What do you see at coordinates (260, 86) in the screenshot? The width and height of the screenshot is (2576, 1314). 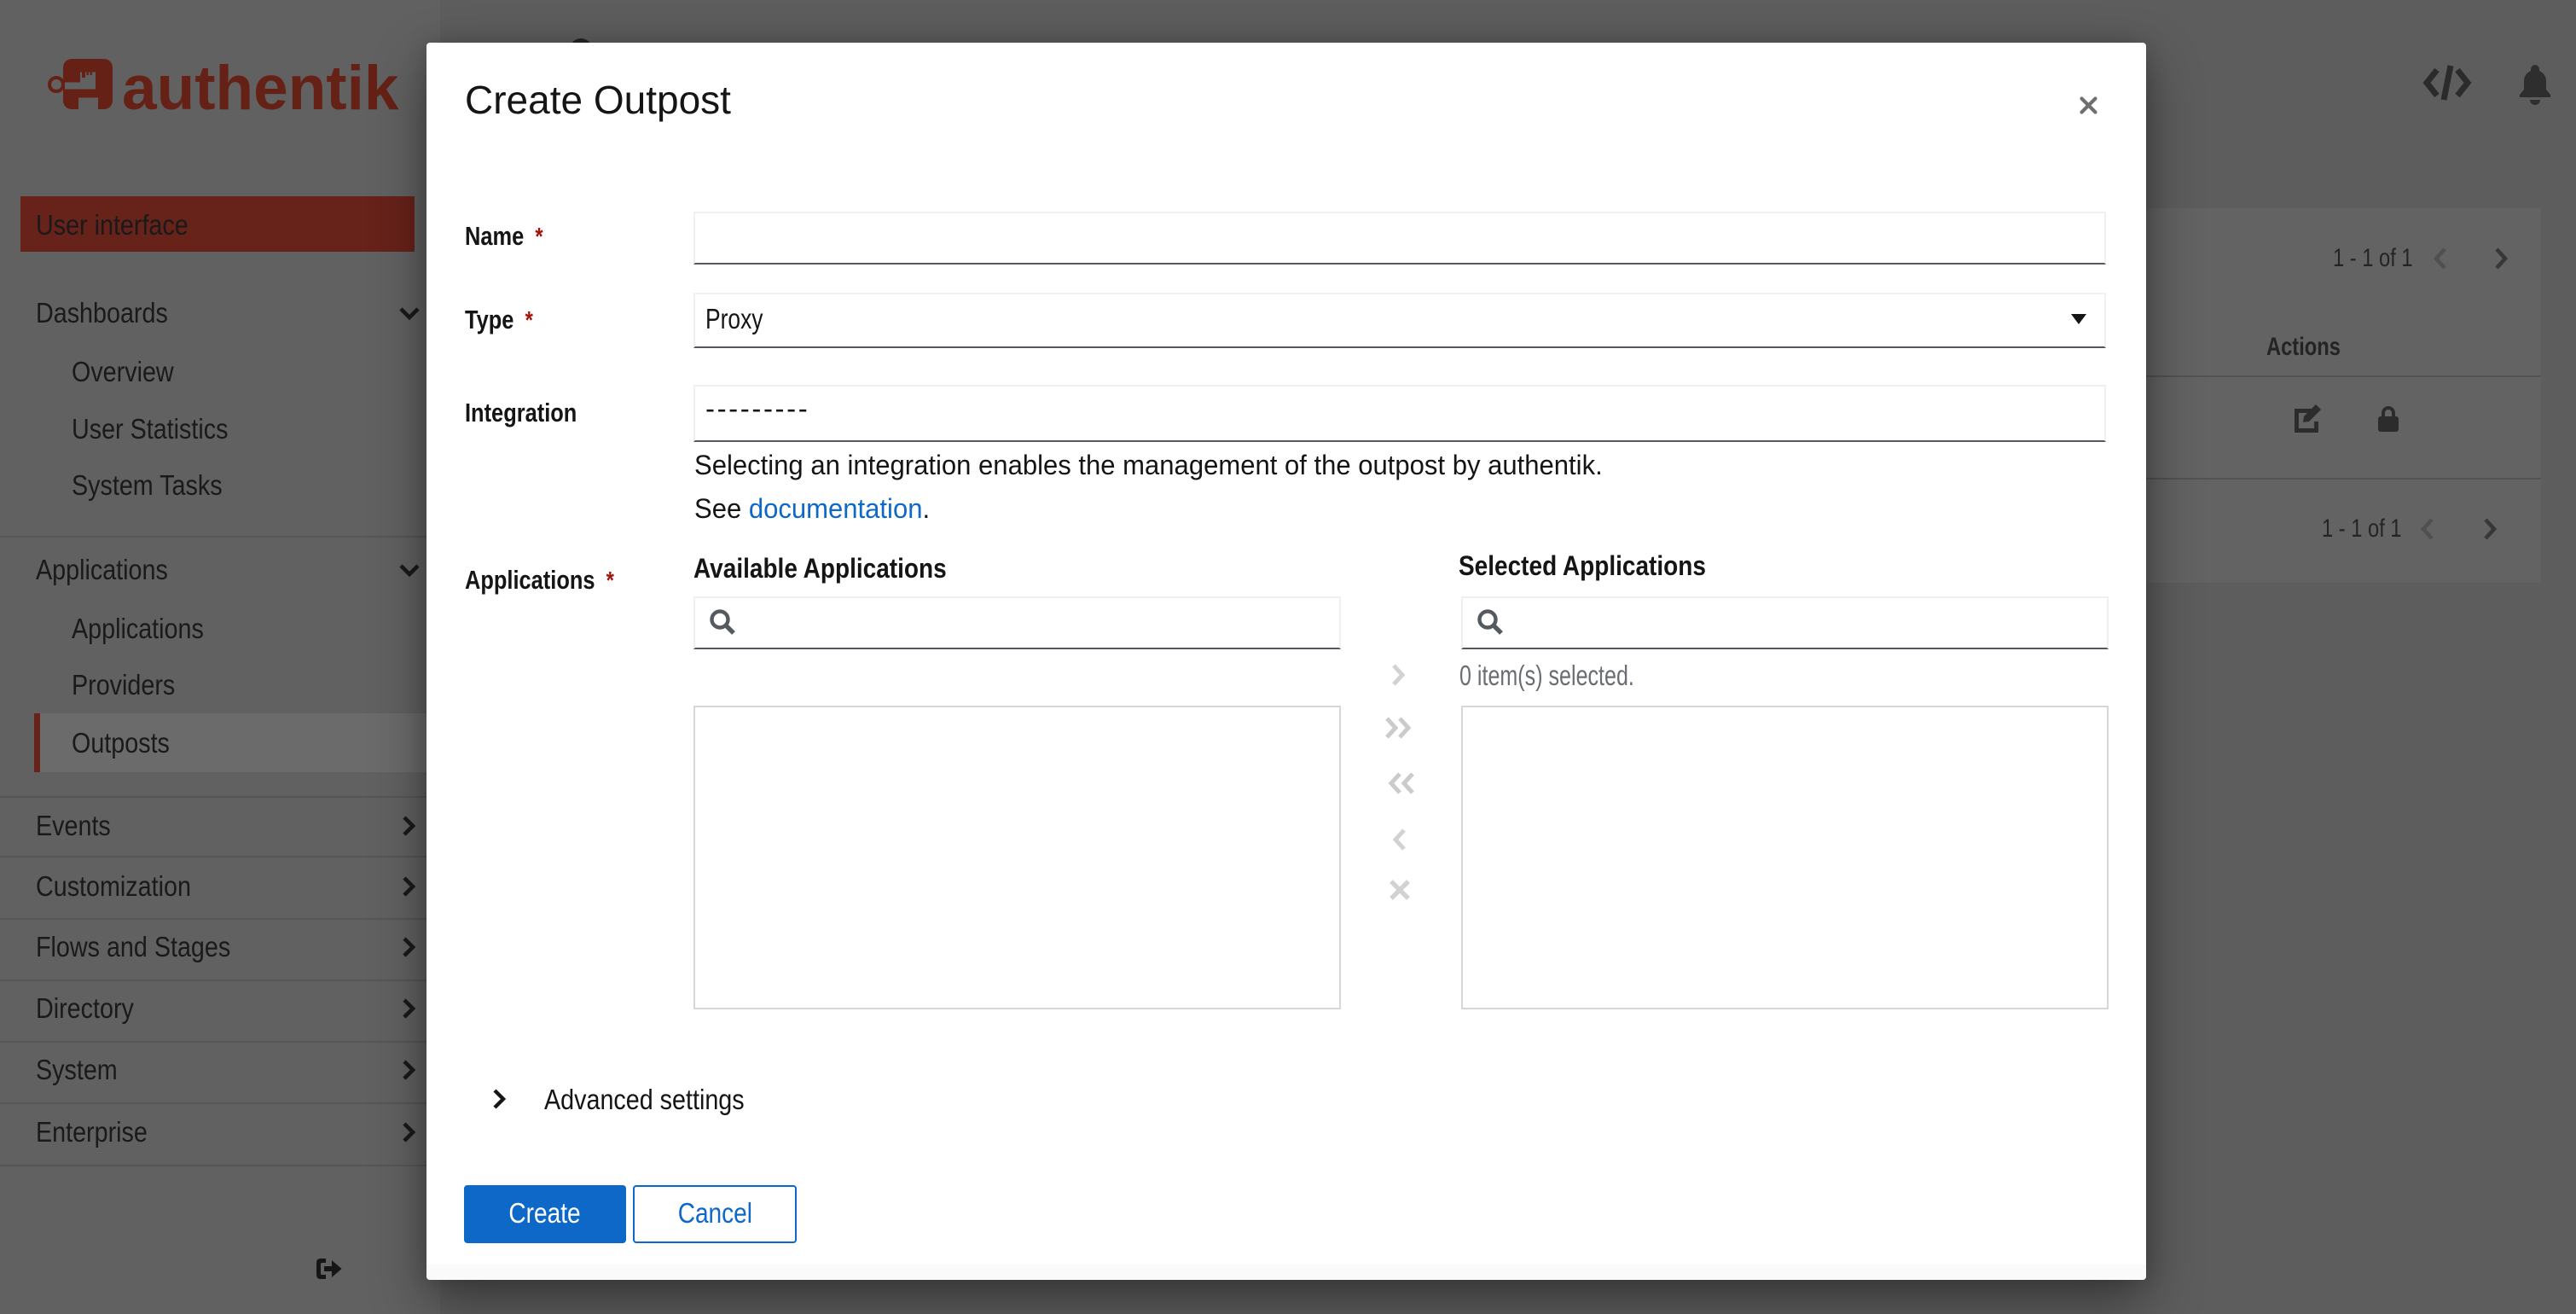 I see `svg-text: authentik` at bounding box center [260, 86].